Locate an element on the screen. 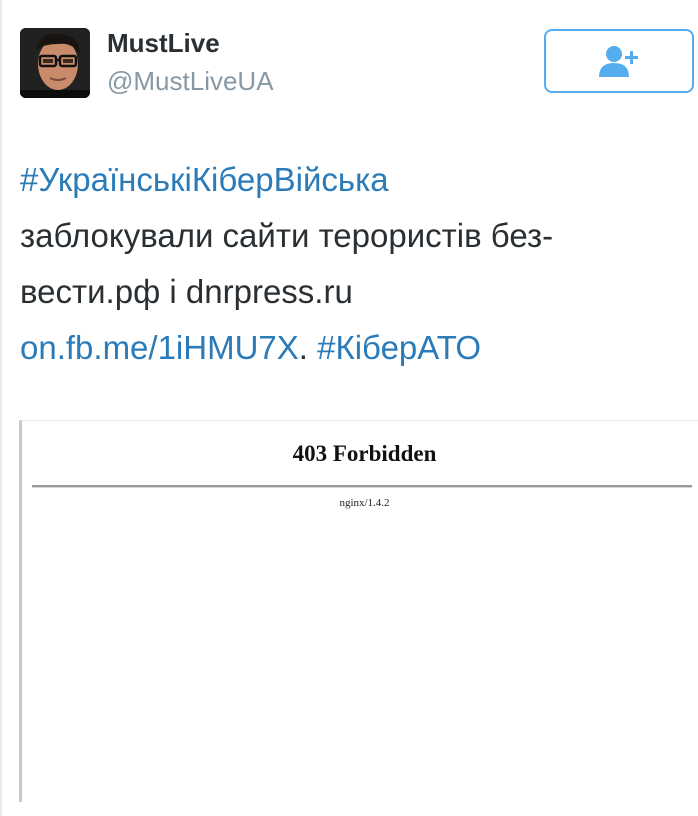 The image size is (698, 816). tweet-text-line: вести.рф і dnrpress.ru is located at coordinates (186, 291).